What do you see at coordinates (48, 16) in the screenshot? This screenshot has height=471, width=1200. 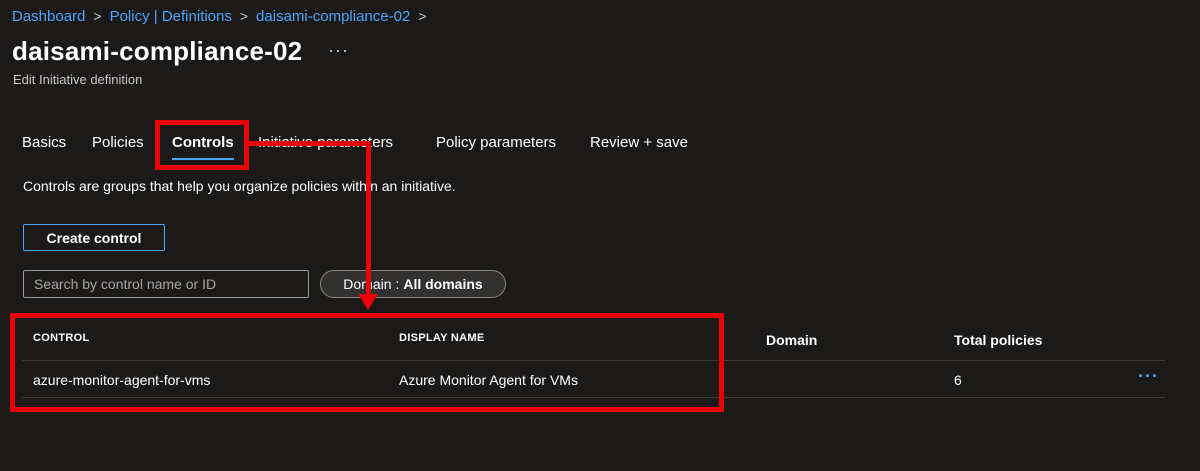 I see `breadcrumb-dashboard: Dashboard` at bounding box center [48, 16].